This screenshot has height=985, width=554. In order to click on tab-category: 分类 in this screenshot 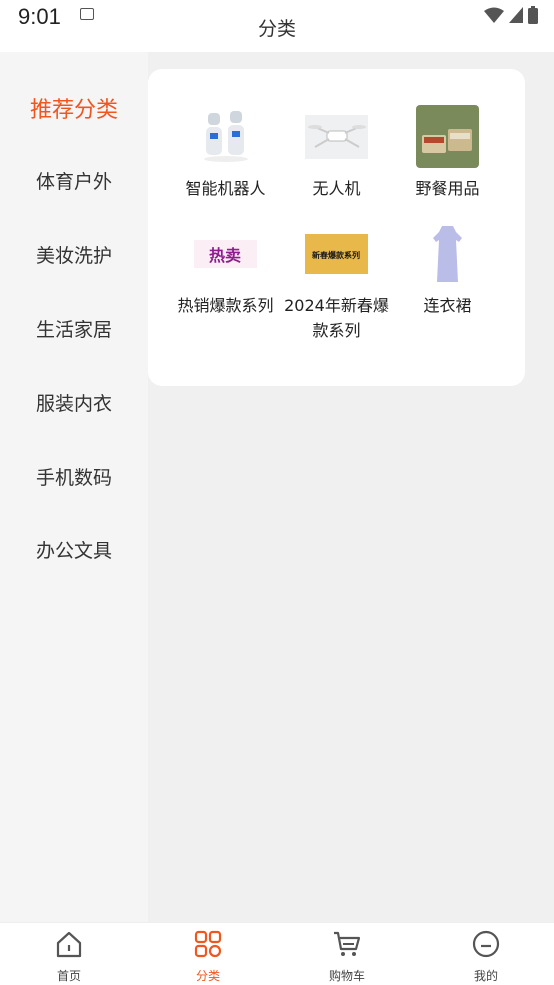, I will do `click(208, 956)`.